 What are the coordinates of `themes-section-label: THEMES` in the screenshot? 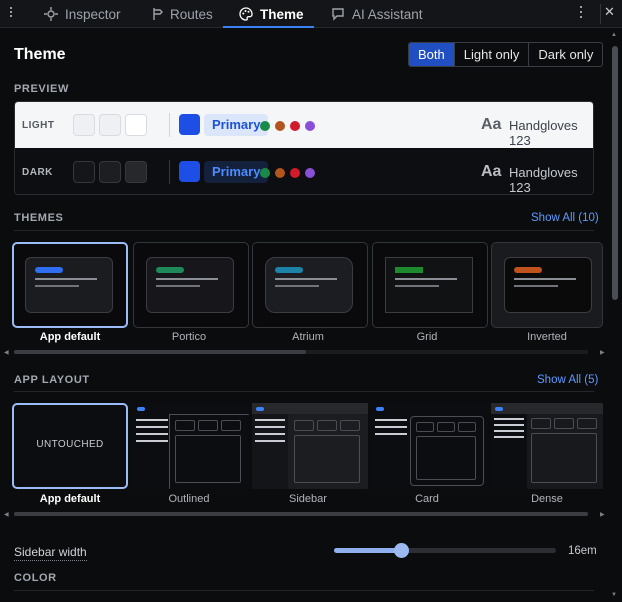 It's located at (39, 218).